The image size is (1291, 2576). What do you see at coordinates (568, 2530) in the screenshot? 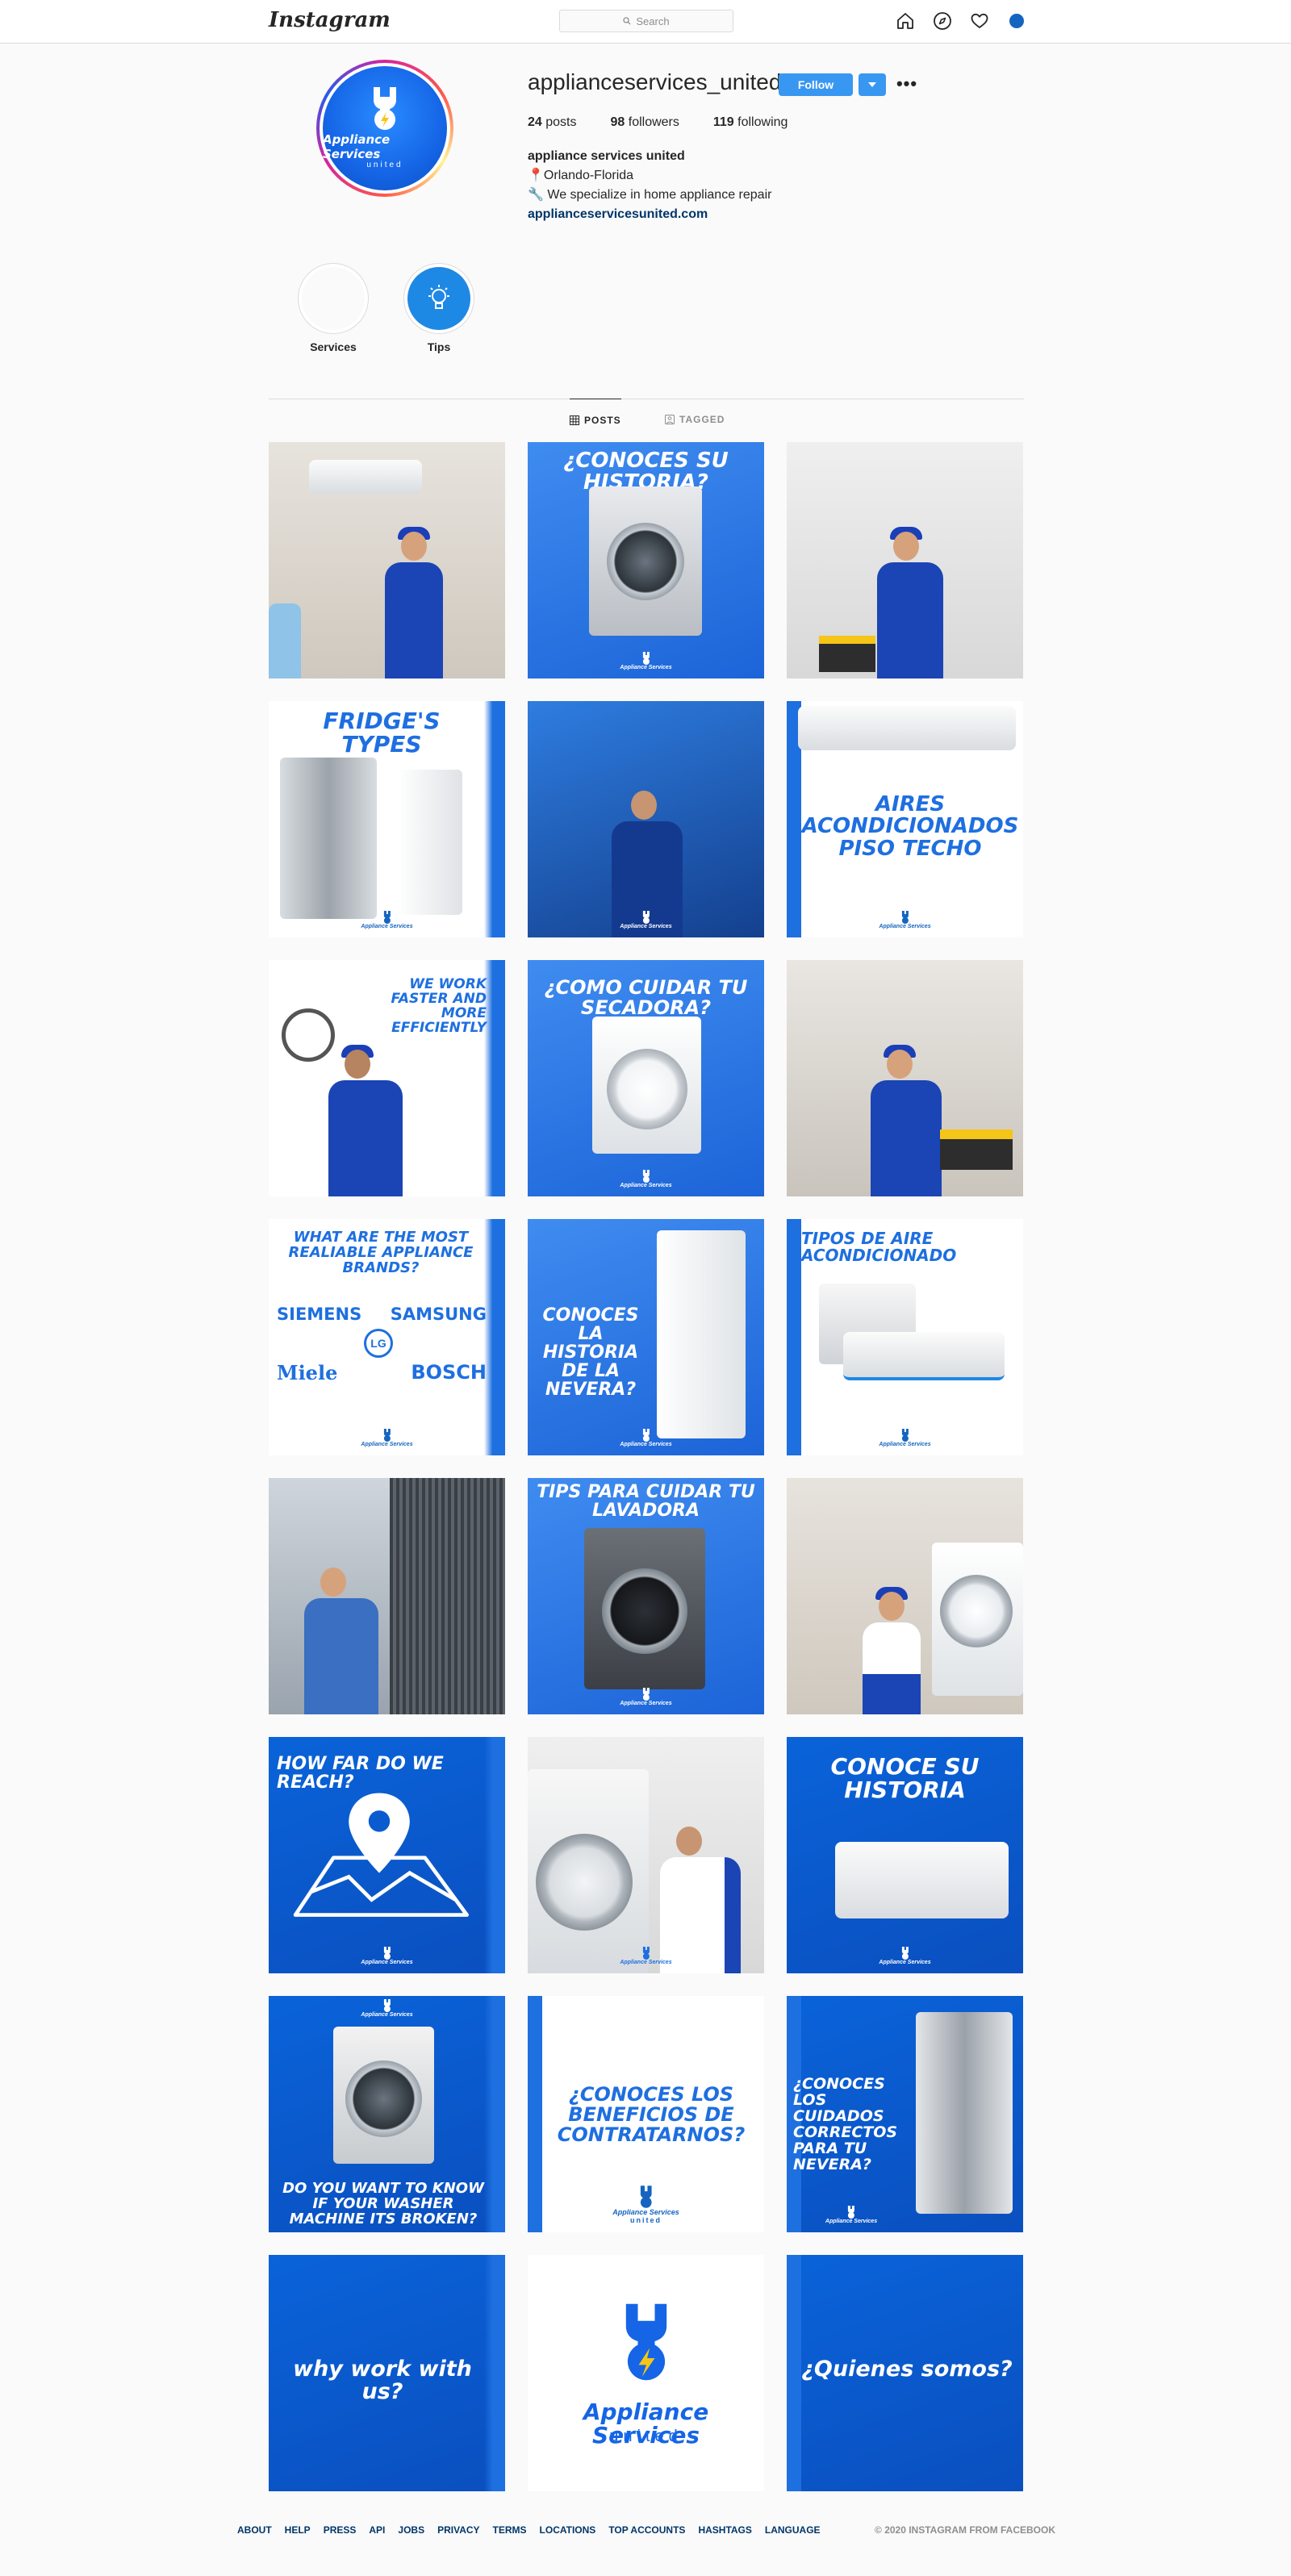
I see `footer-link-locations: LOCATIONS` at bounding box center [568, 2530].